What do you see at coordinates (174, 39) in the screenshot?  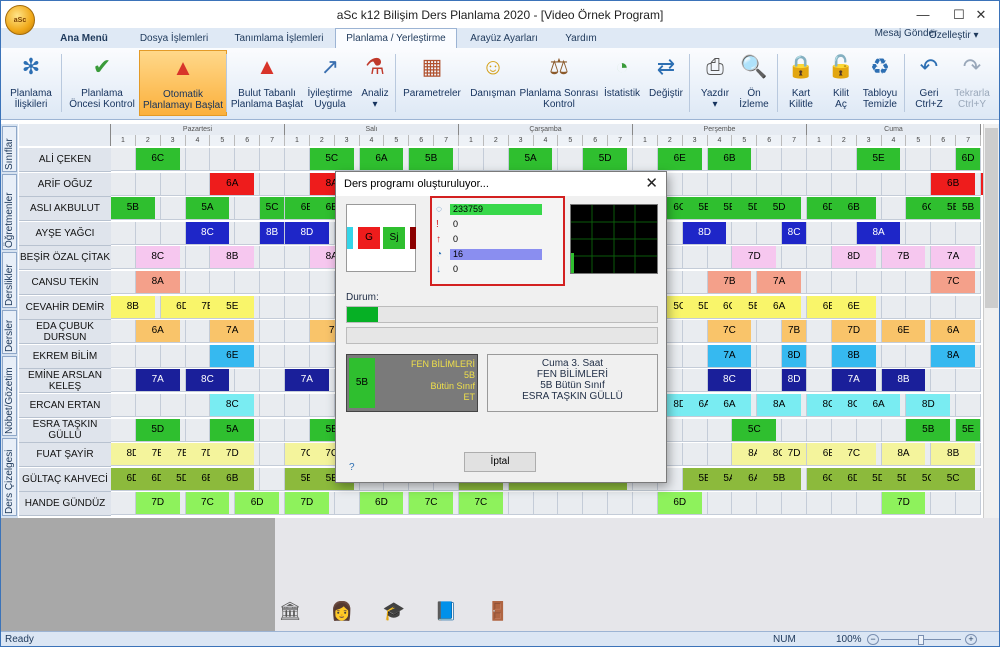 I see `tab-1: Dosya İşlemleri` at bounding box center [174, 39].